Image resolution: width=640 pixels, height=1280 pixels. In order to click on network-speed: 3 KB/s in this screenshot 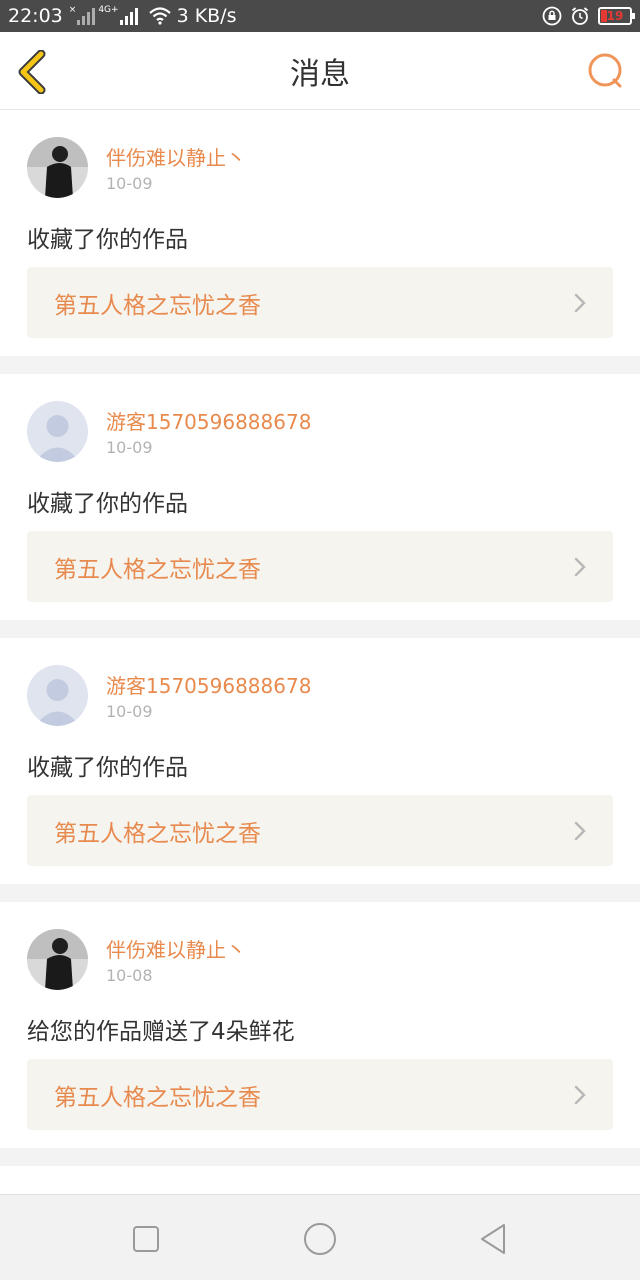, I will do `click(206, 16)`.